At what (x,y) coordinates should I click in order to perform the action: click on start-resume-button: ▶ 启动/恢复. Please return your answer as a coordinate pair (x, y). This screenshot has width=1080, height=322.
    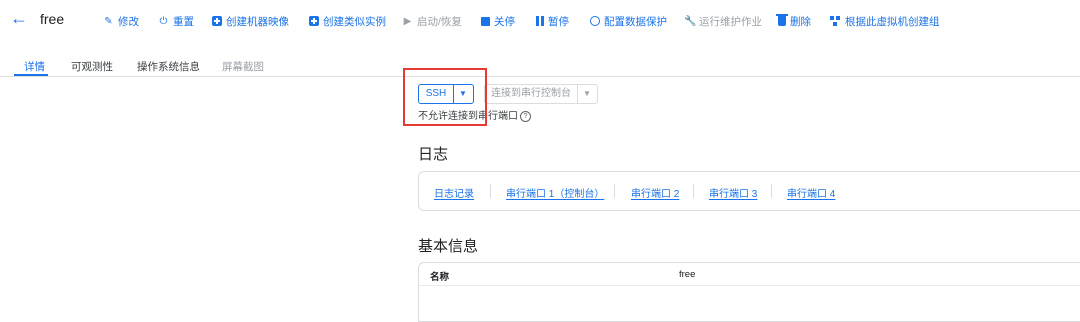
    Looking at the image, I should click on (432, 21).